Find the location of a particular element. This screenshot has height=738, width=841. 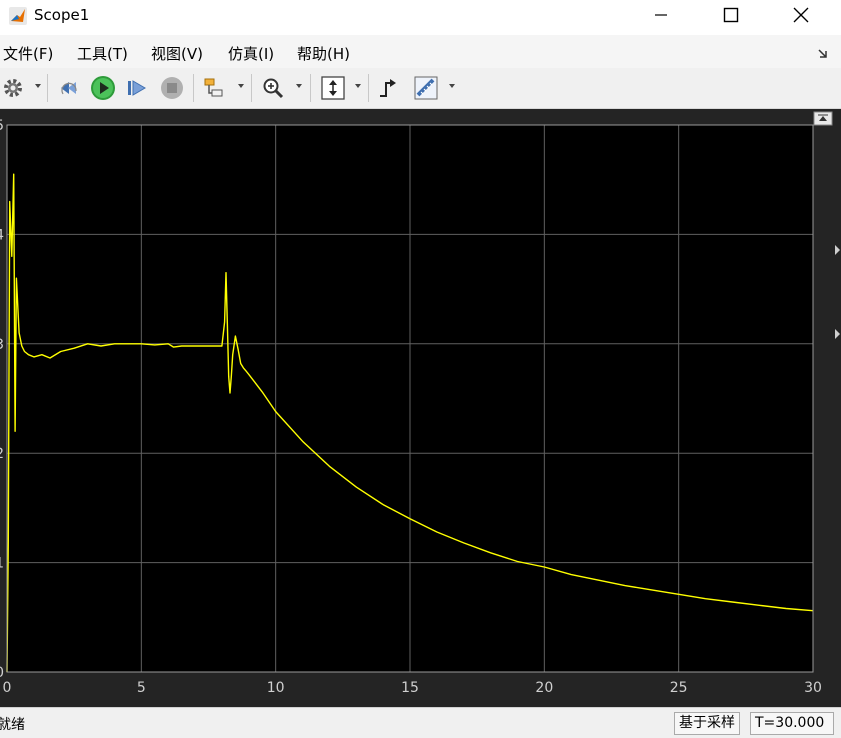

window-title: Scope1 is located at coordinates (62, 15).